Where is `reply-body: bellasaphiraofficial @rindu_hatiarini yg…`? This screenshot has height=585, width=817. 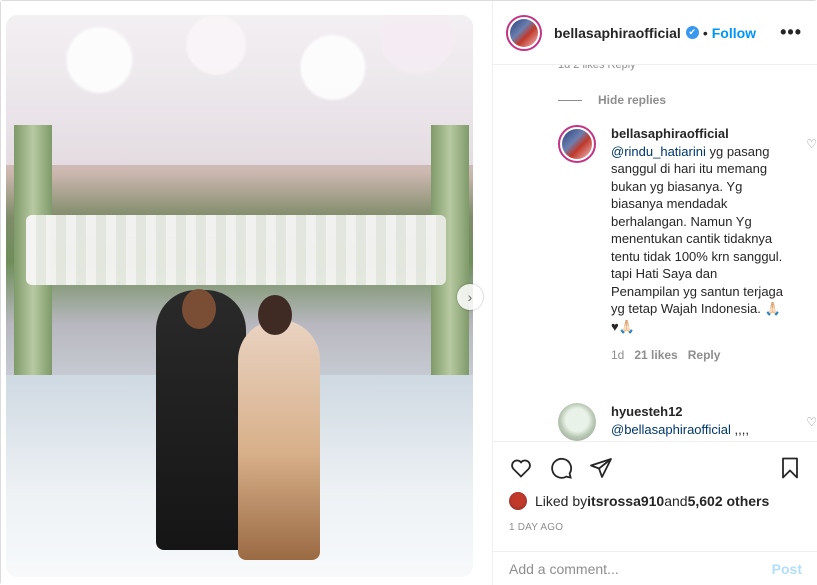
reply-body: bellasaphiraofficial @rindu_hatiarini yg… is located at coordinates (699, 245).